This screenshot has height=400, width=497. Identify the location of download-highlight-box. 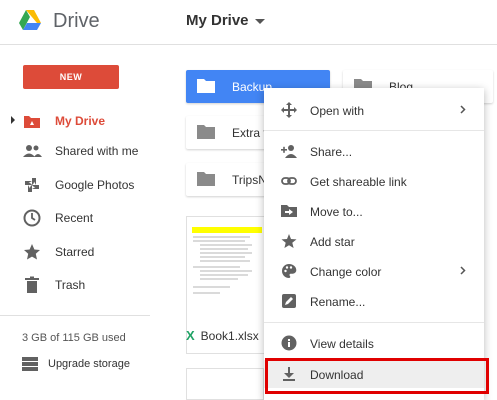
(377, 376).